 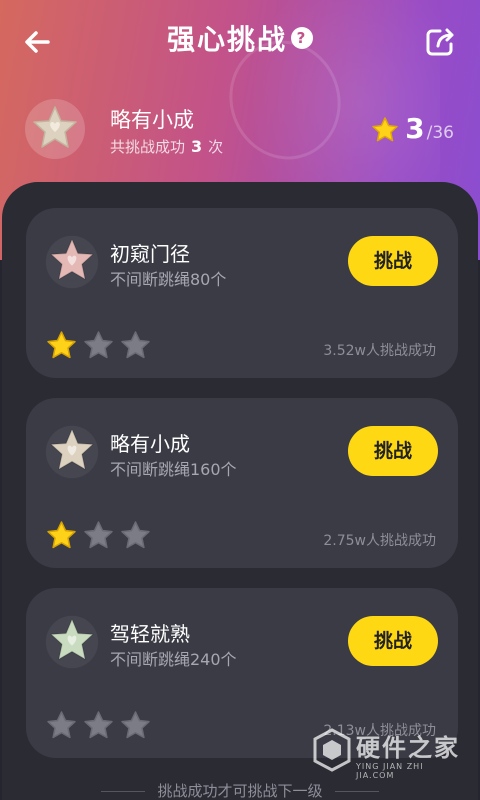 What do you see at coordinates (379, 351) in the screenshot?
I see `success-count: 3.52w人挑战成功` at bounding box center [379, 351].